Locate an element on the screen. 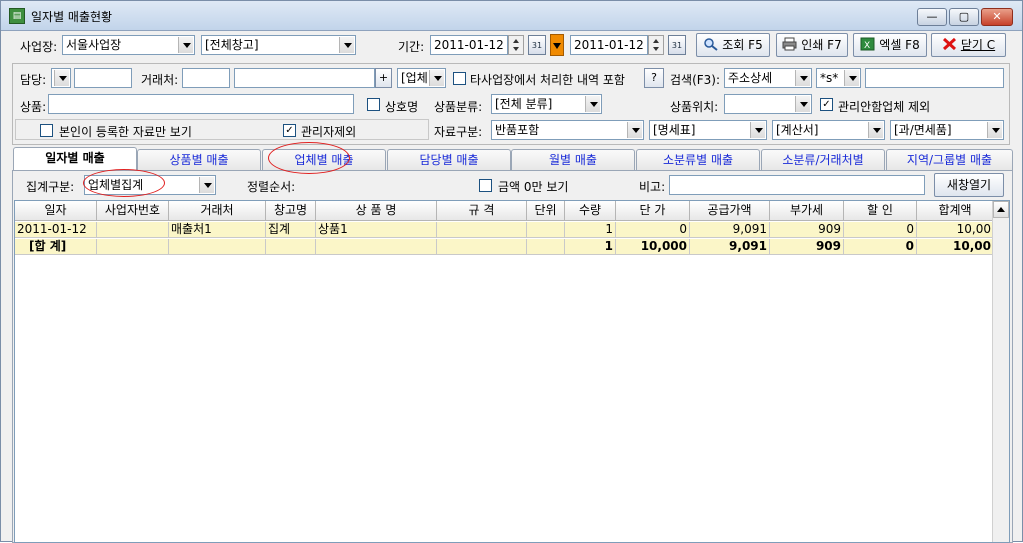 The height and width of the screenshot is (543, 1023). product-location-select is located at coordinates (768, 104).